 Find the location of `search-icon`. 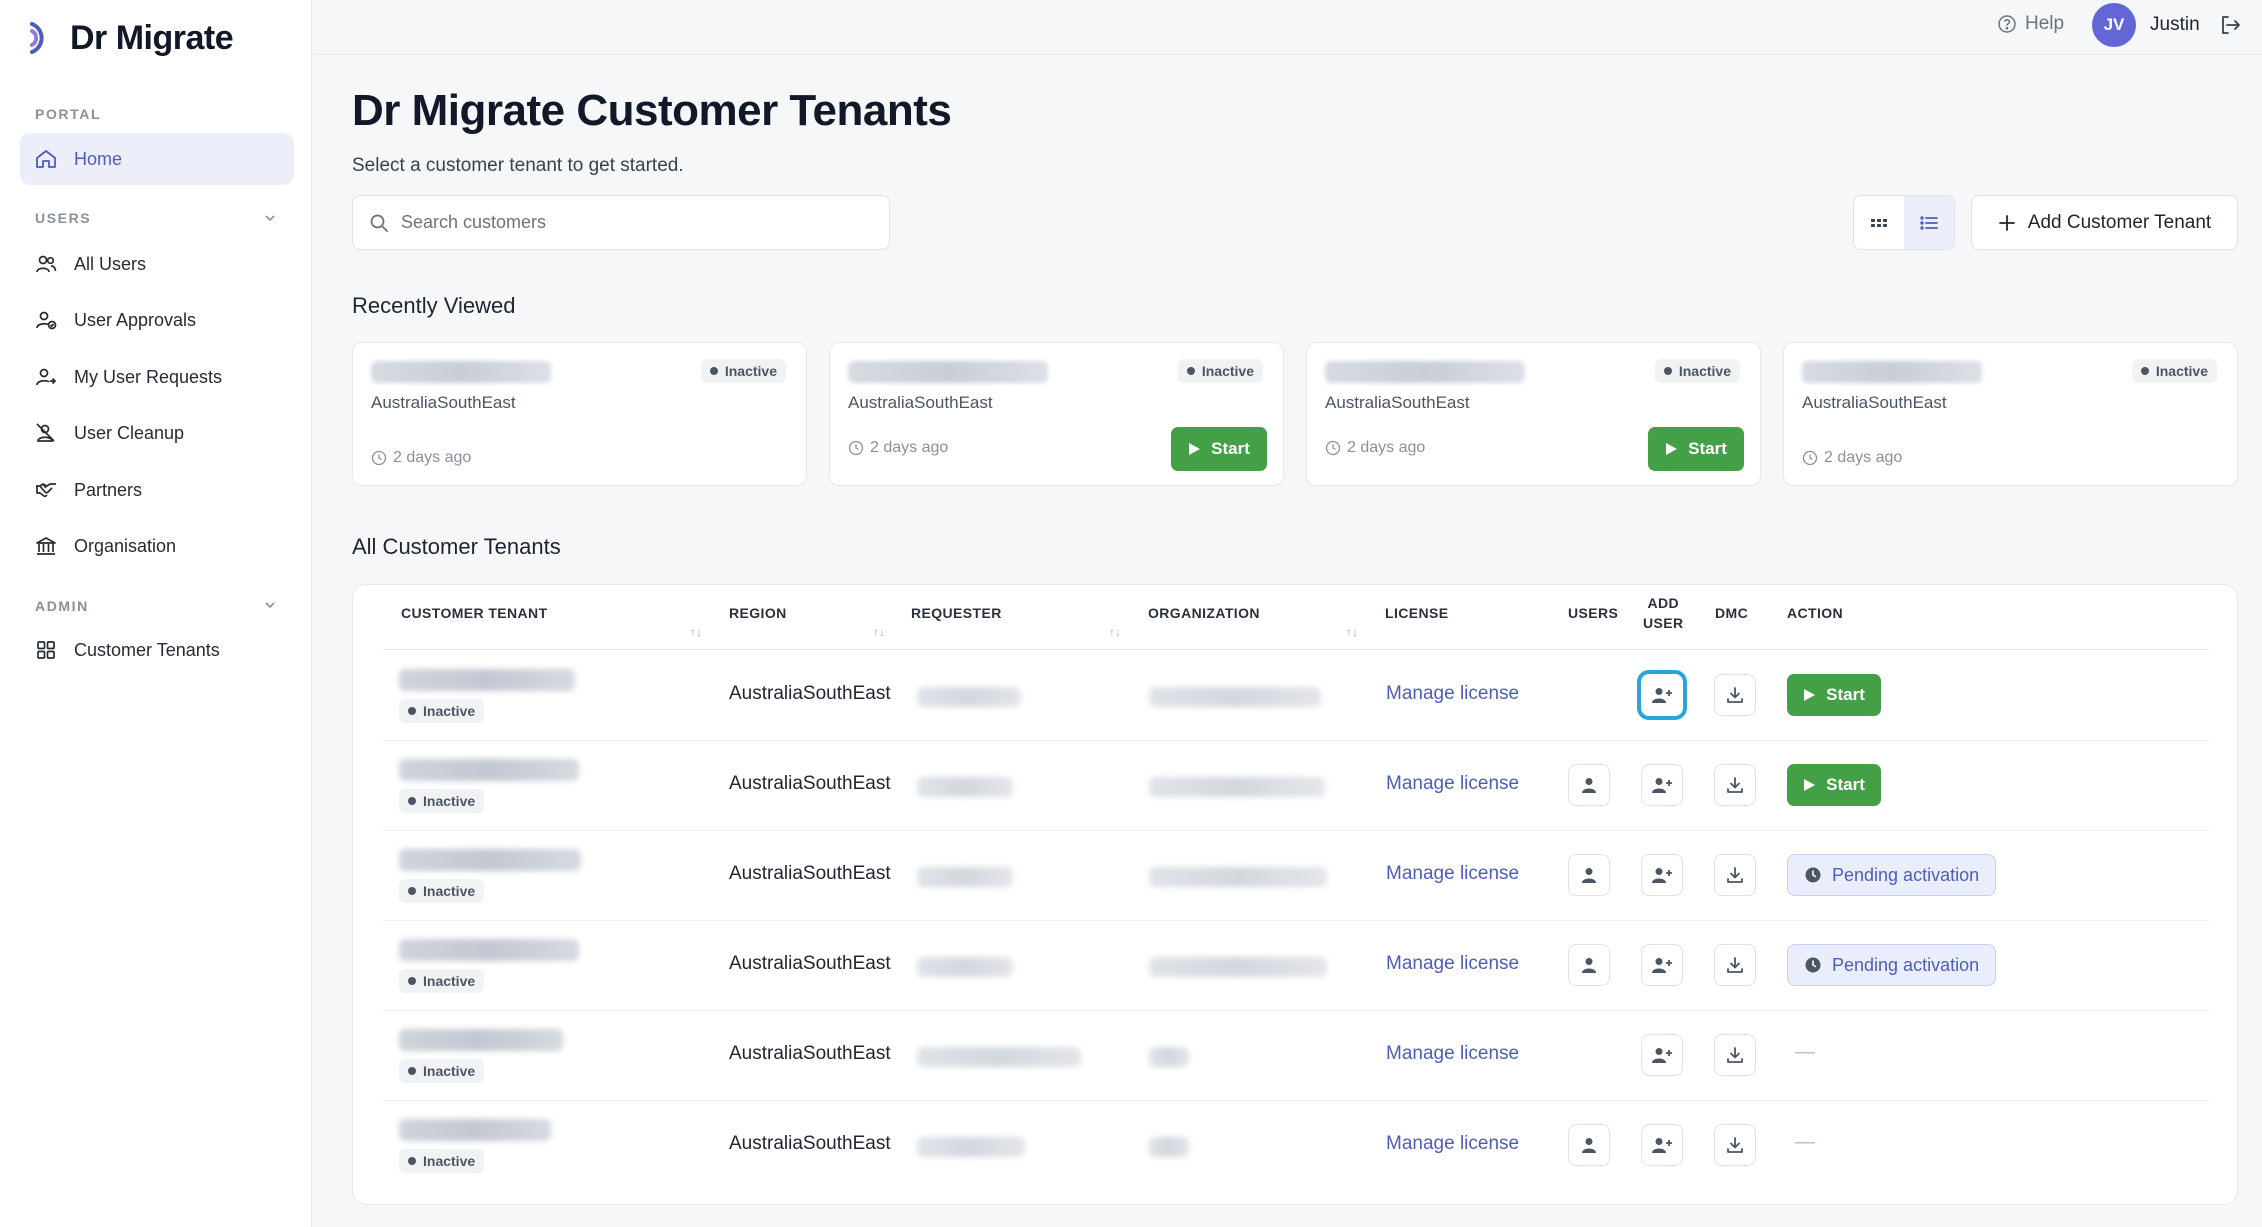

search-icon is located at coordinates (379, 223).